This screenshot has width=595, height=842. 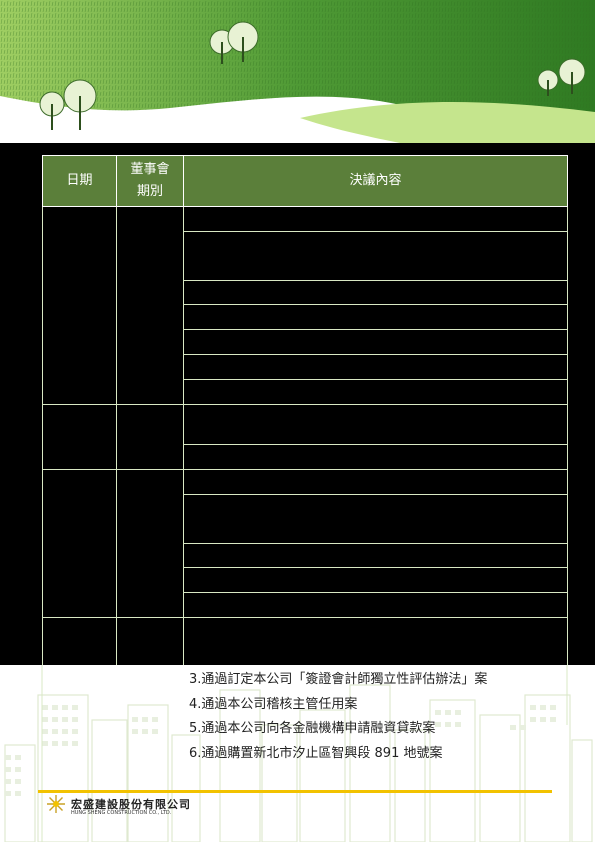 What do you see at coordinates (295, 791) in the screenshot?
I see `footer-divider` at bounding box center [295, 791].